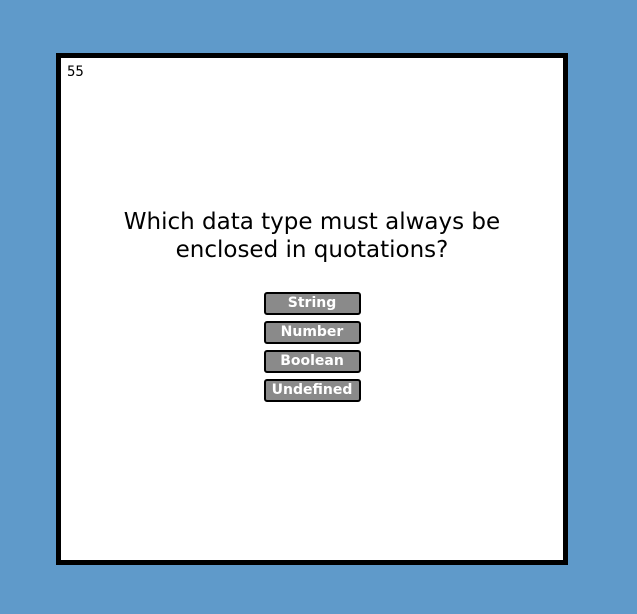 This screenshot has width=637, height=614. Describe the element at coordinates (312, 390) in the screenshot. I see `answer-button-undefined: Undefined` at that location.